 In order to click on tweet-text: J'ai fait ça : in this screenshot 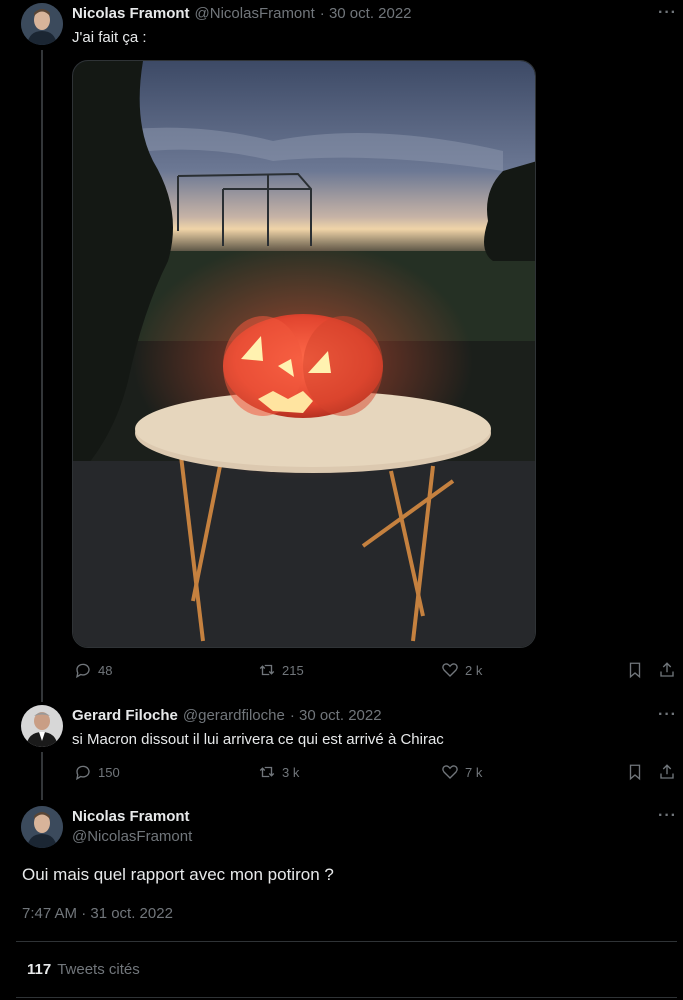, I will do `click(109, 37)`.